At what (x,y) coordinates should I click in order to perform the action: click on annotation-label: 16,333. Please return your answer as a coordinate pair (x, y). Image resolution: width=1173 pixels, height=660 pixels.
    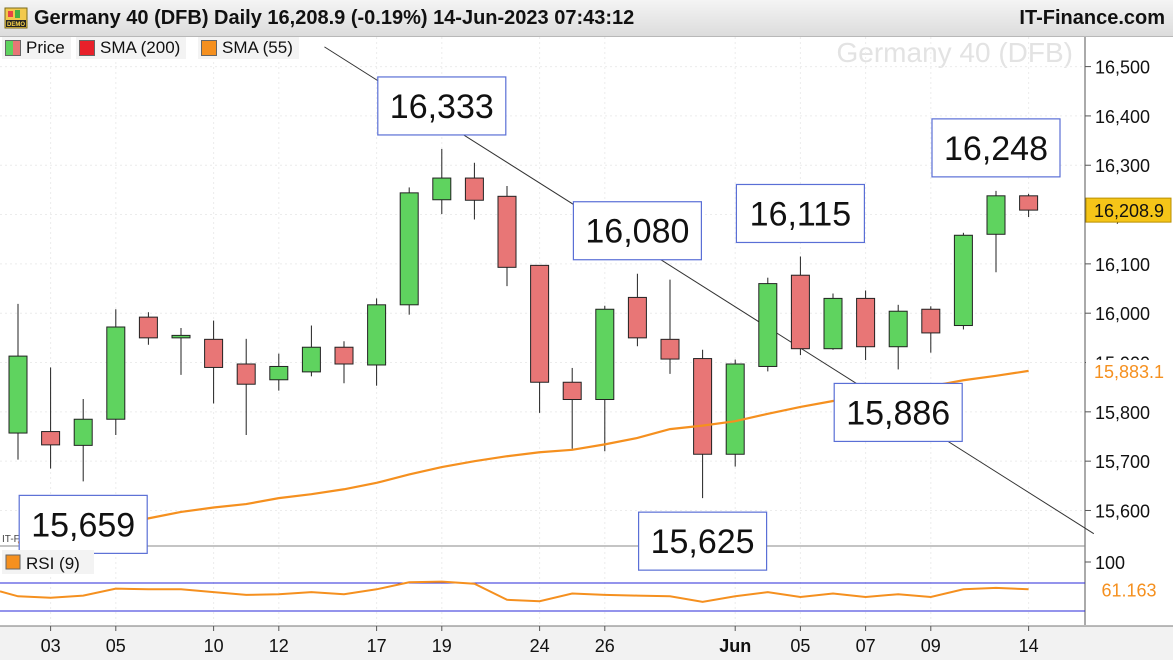
    Looking at the image, I should click on (442, 107).